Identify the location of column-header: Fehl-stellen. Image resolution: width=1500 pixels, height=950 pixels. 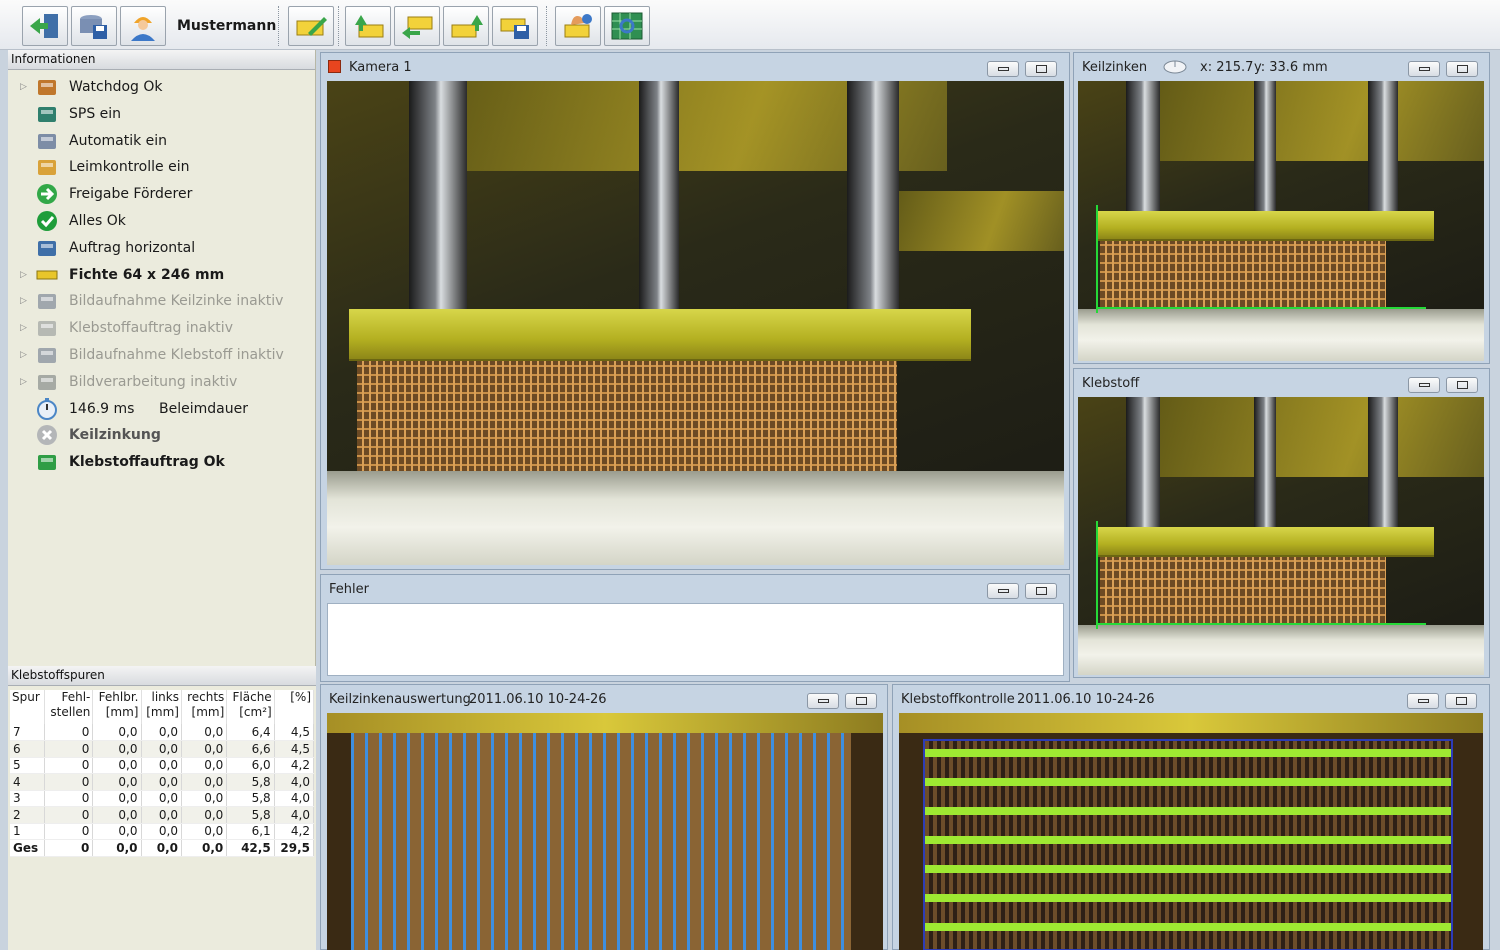
(69, 707).